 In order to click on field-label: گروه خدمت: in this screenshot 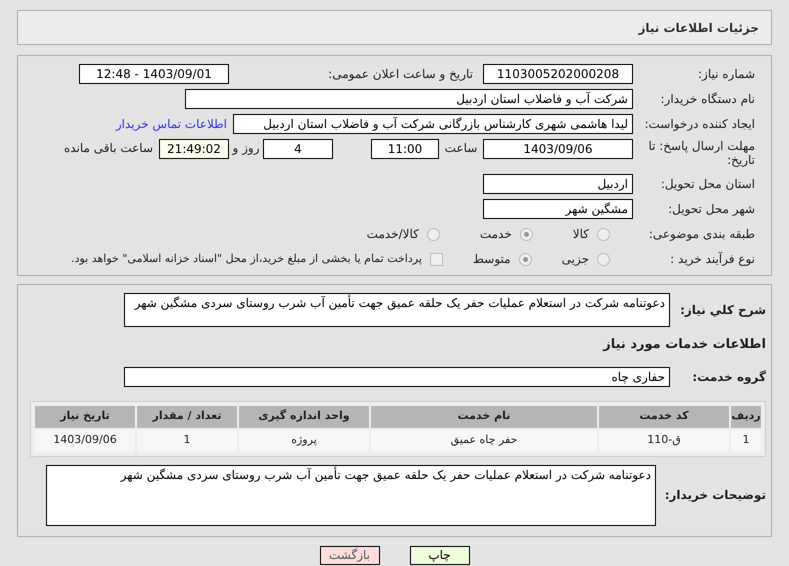, I will do `click(728, 377)`.